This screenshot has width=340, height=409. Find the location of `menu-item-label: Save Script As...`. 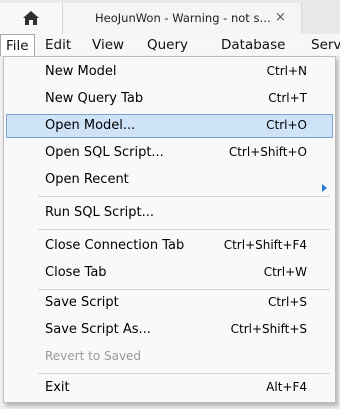

menu-item-label: Save Script As... is located at coordinates (98, 329).